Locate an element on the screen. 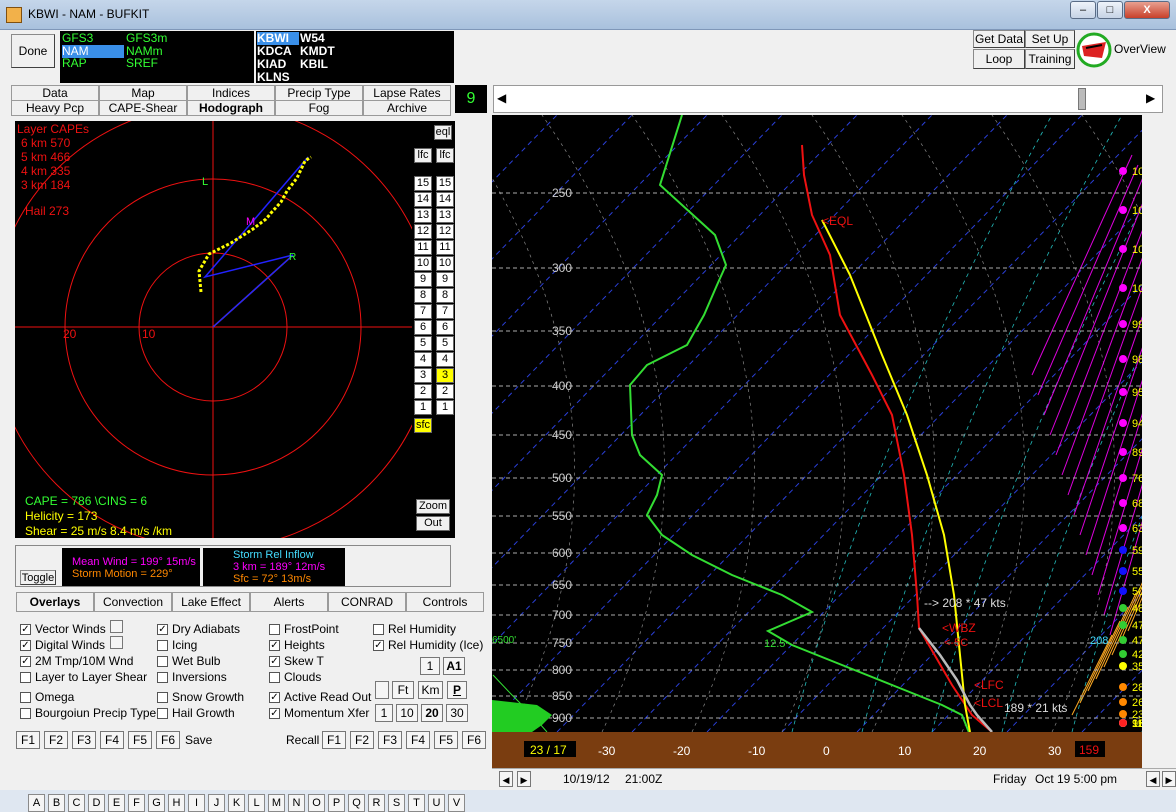 The width and height of the screenshot is (1176, 812). layer-left-15: 15 is located at coordinates (423, 183).